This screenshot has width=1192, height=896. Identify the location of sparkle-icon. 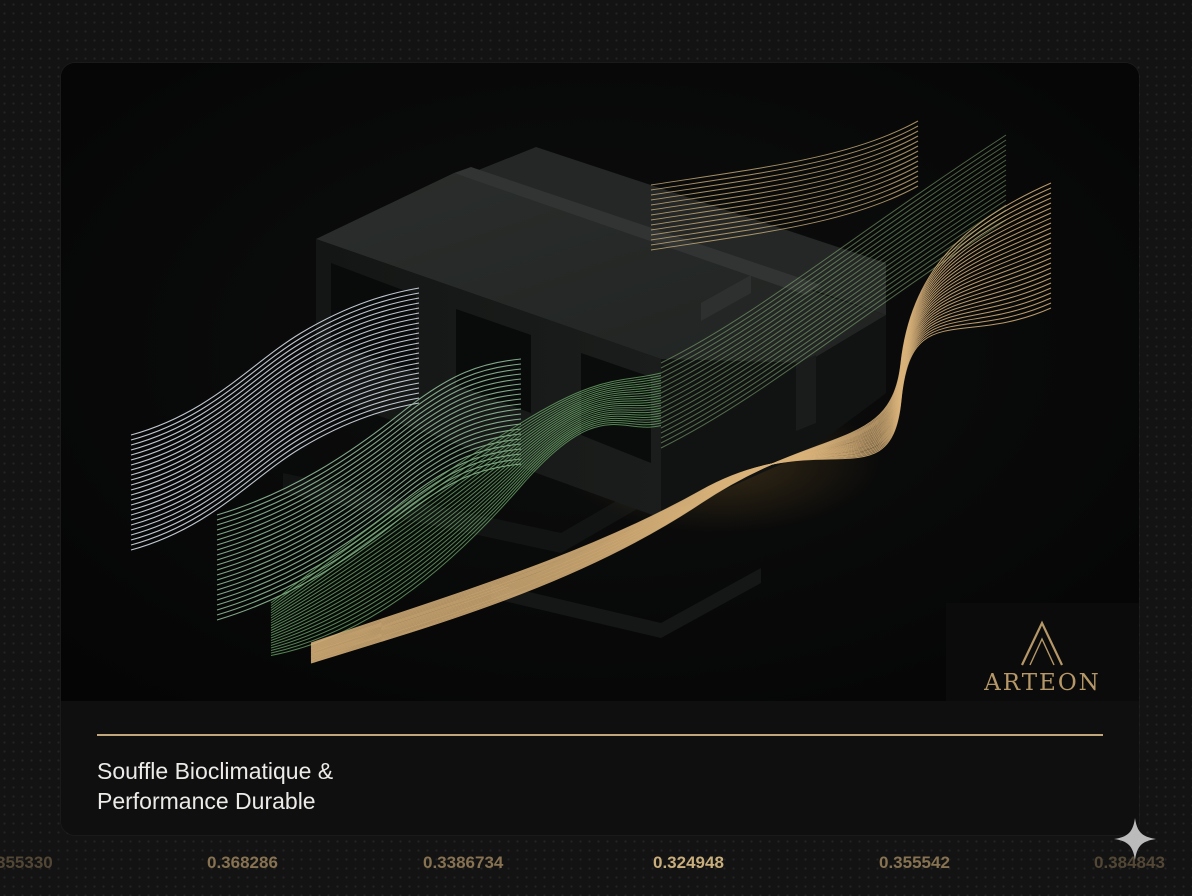
(1135, 839).